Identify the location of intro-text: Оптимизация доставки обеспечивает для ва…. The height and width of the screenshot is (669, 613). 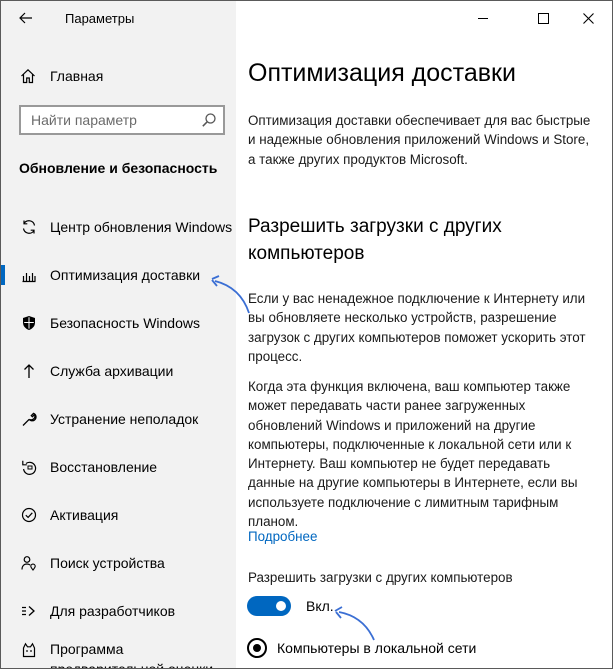
(419, 140).